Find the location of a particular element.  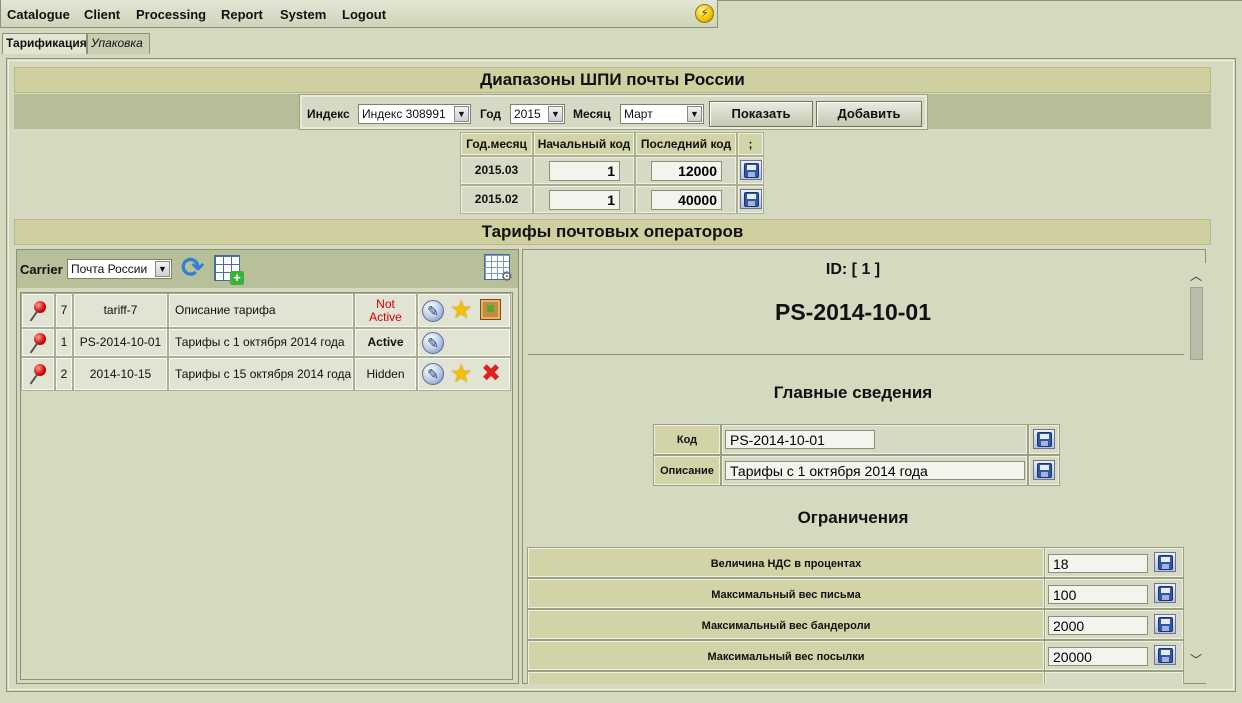

index-select: Индекс 308991 ▼ is located at coordinates (414, 114).